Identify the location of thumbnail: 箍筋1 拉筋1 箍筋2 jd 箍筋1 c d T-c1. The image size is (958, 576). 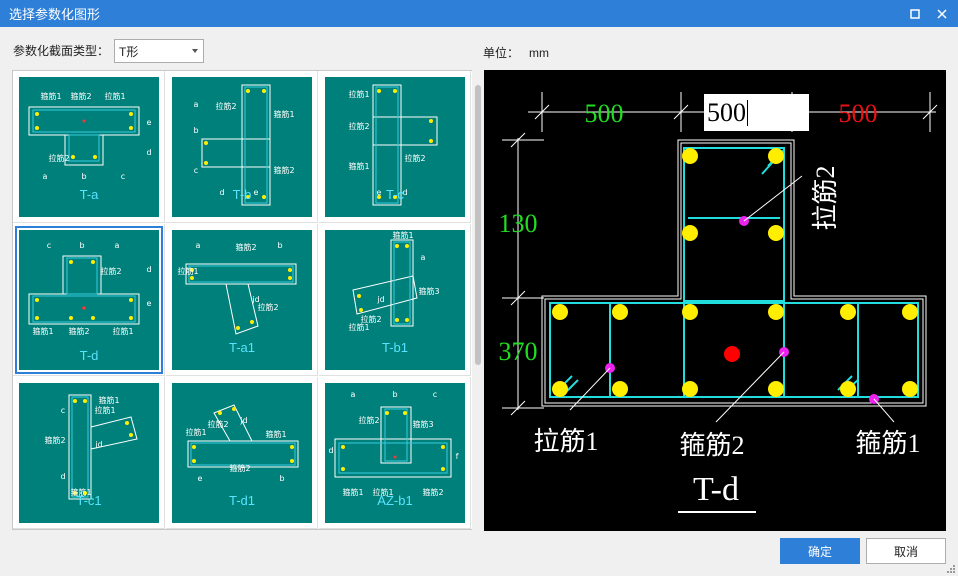
(89, 453).